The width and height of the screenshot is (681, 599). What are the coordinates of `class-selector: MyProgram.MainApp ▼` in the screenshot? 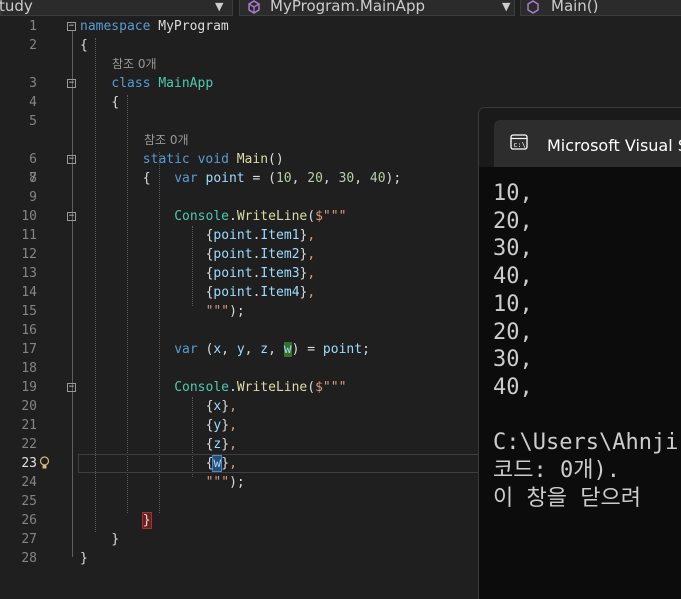 It's located at (377, 8).